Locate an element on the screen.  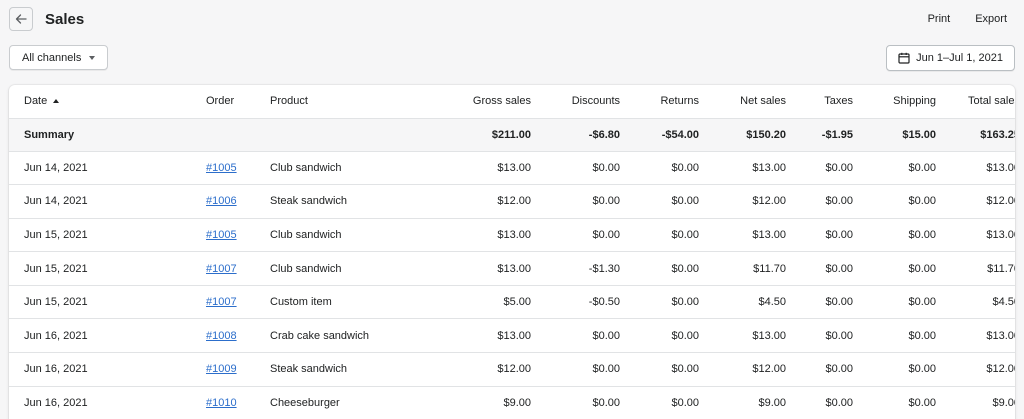
cell-product: Crab cake sandwich is located at coordinates (353, 336).